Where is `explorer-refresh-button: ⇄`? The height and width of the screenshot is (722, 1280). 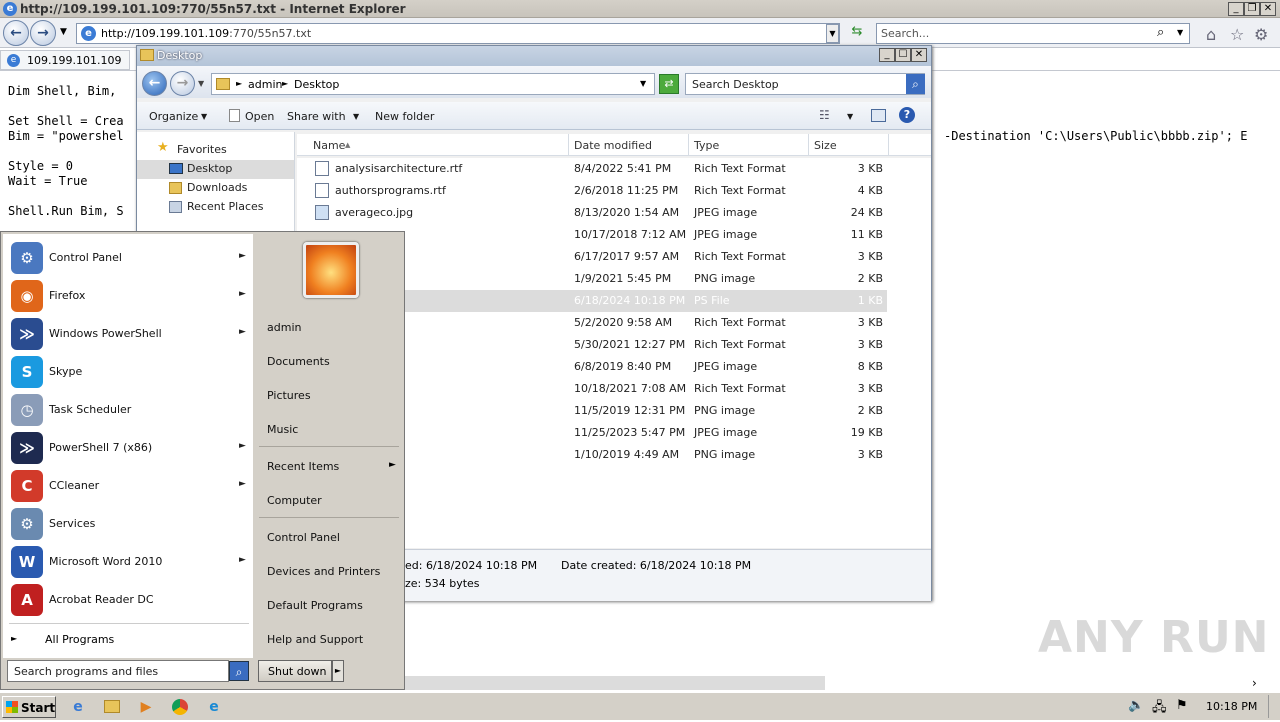 explorer-refresh-button: ⇄ is located at coordinates (669, 84).